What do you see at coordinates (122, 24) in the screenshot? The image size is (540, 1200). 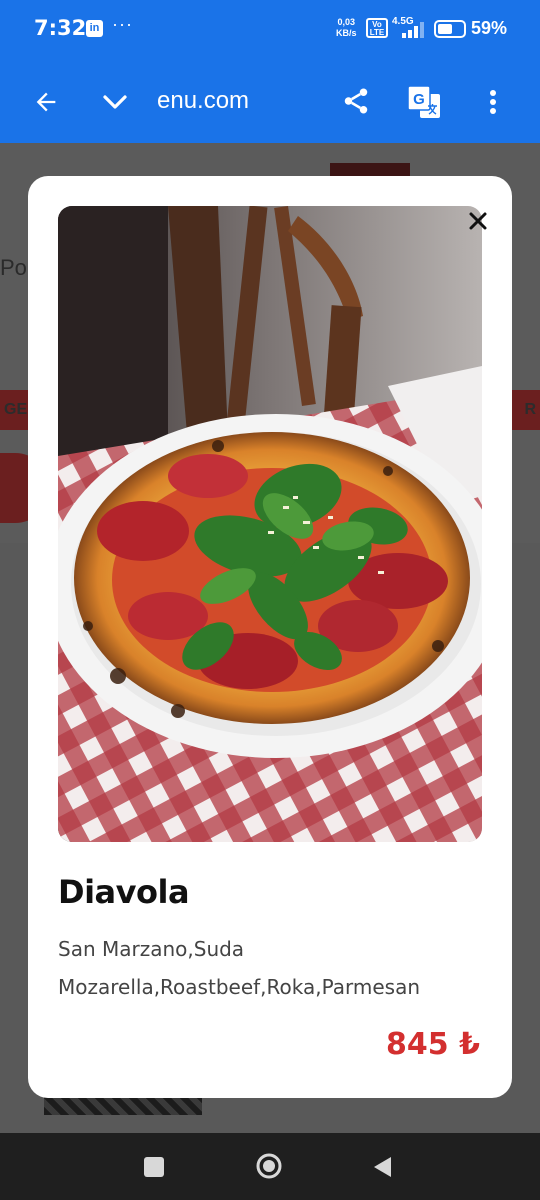 I see `more-notifications-icon: ···` at bounding box center [122, 24].